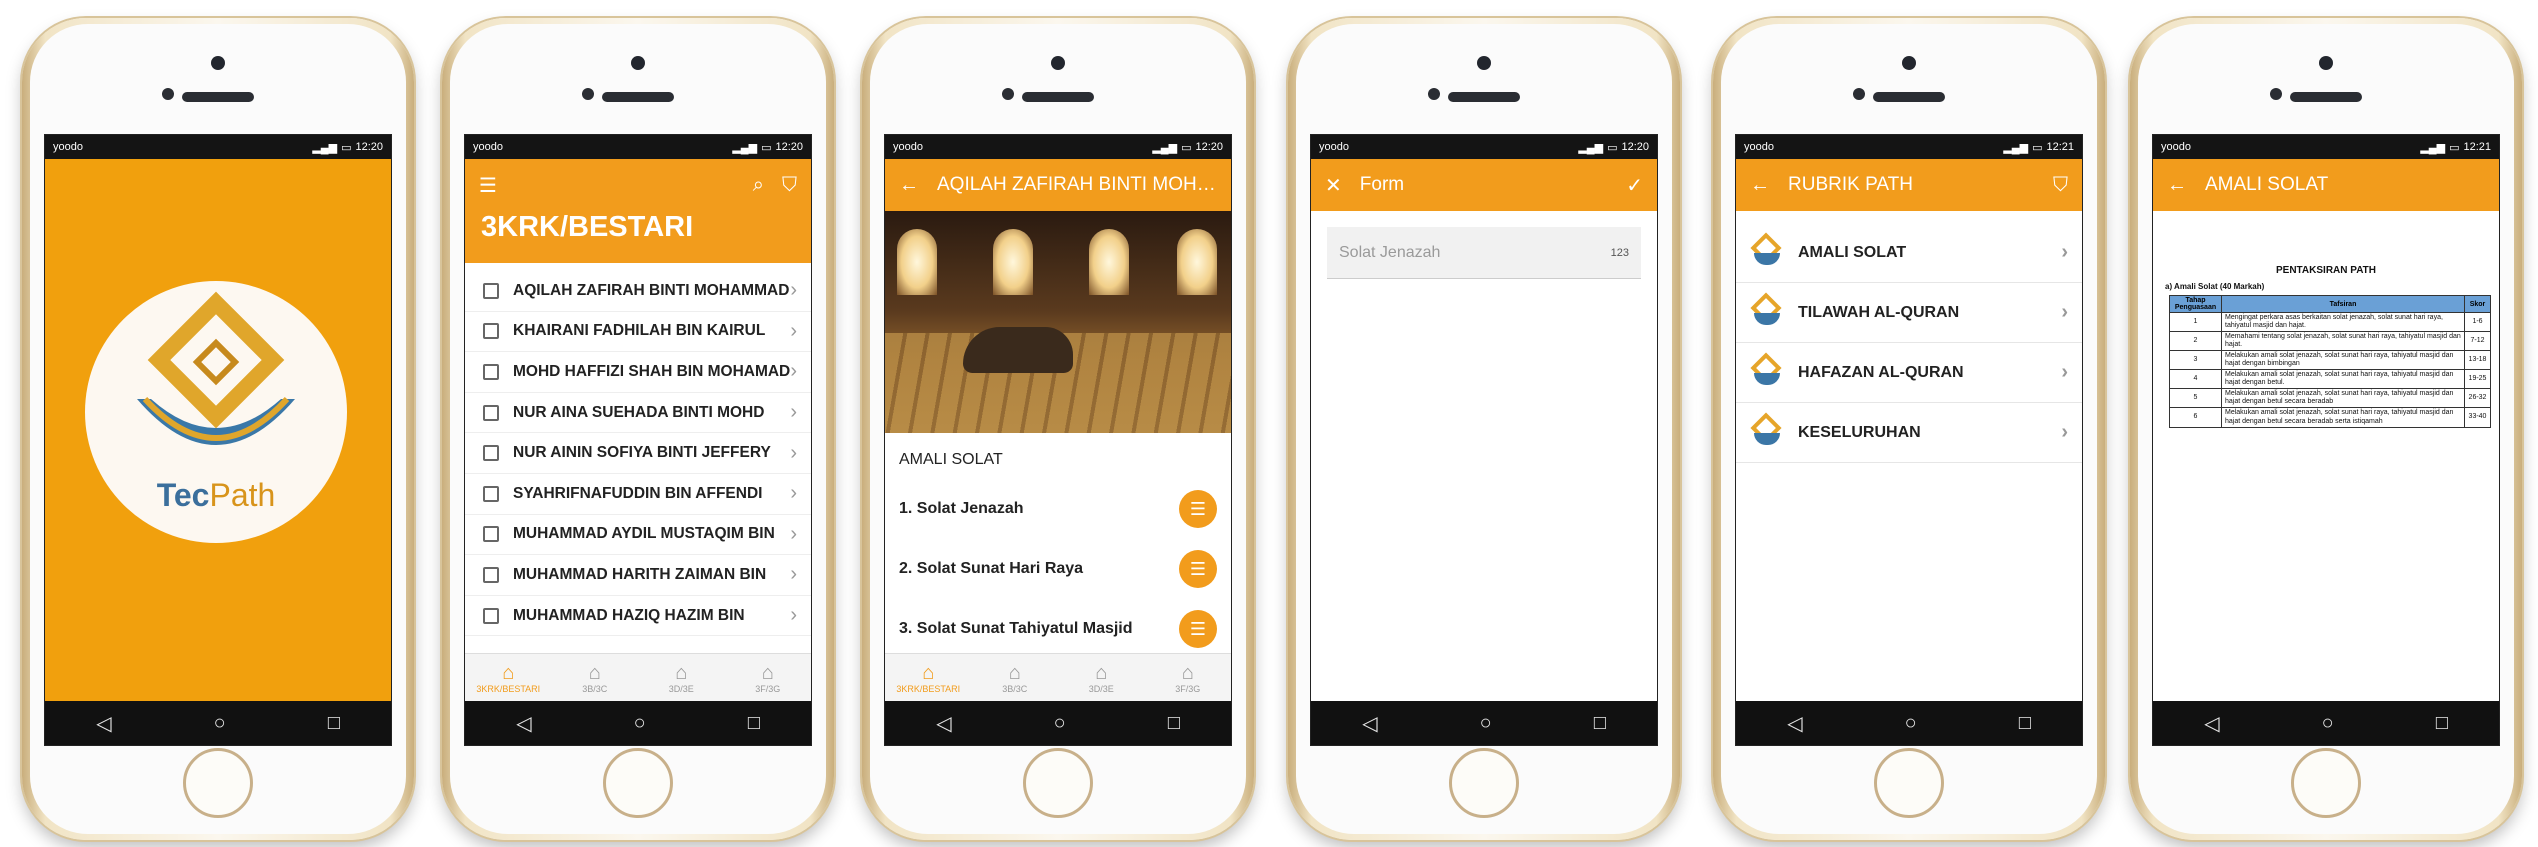 The height and width of the screenshot is (847, 2538). What do you see at coordinates (638, 372) in the screenshot?
I see `list-item: MOHD HAFFIZI SHAH BIN MOHAMAD ›` at bounding box center [638, 372].